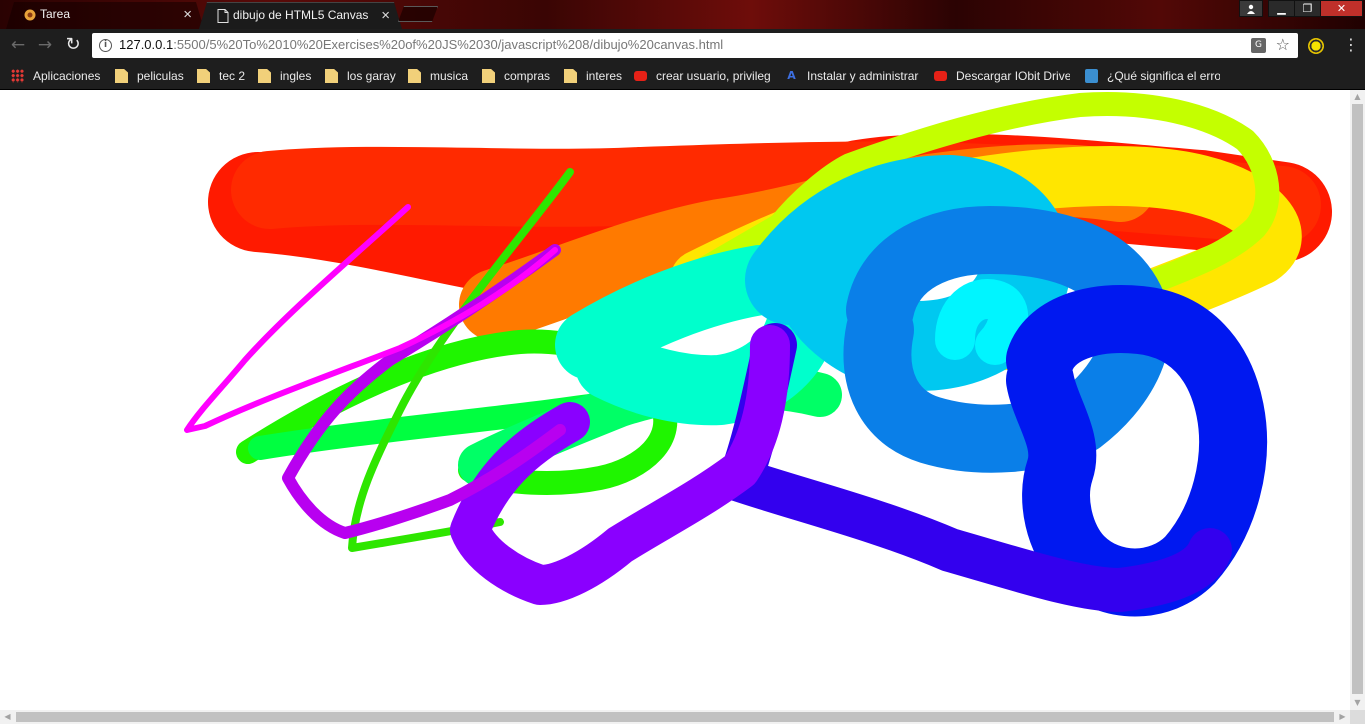  Describe the element at coordinates (1163, 76) in the screenshot. I see `bookmark-label: ¿Qué significa el error` at that location.